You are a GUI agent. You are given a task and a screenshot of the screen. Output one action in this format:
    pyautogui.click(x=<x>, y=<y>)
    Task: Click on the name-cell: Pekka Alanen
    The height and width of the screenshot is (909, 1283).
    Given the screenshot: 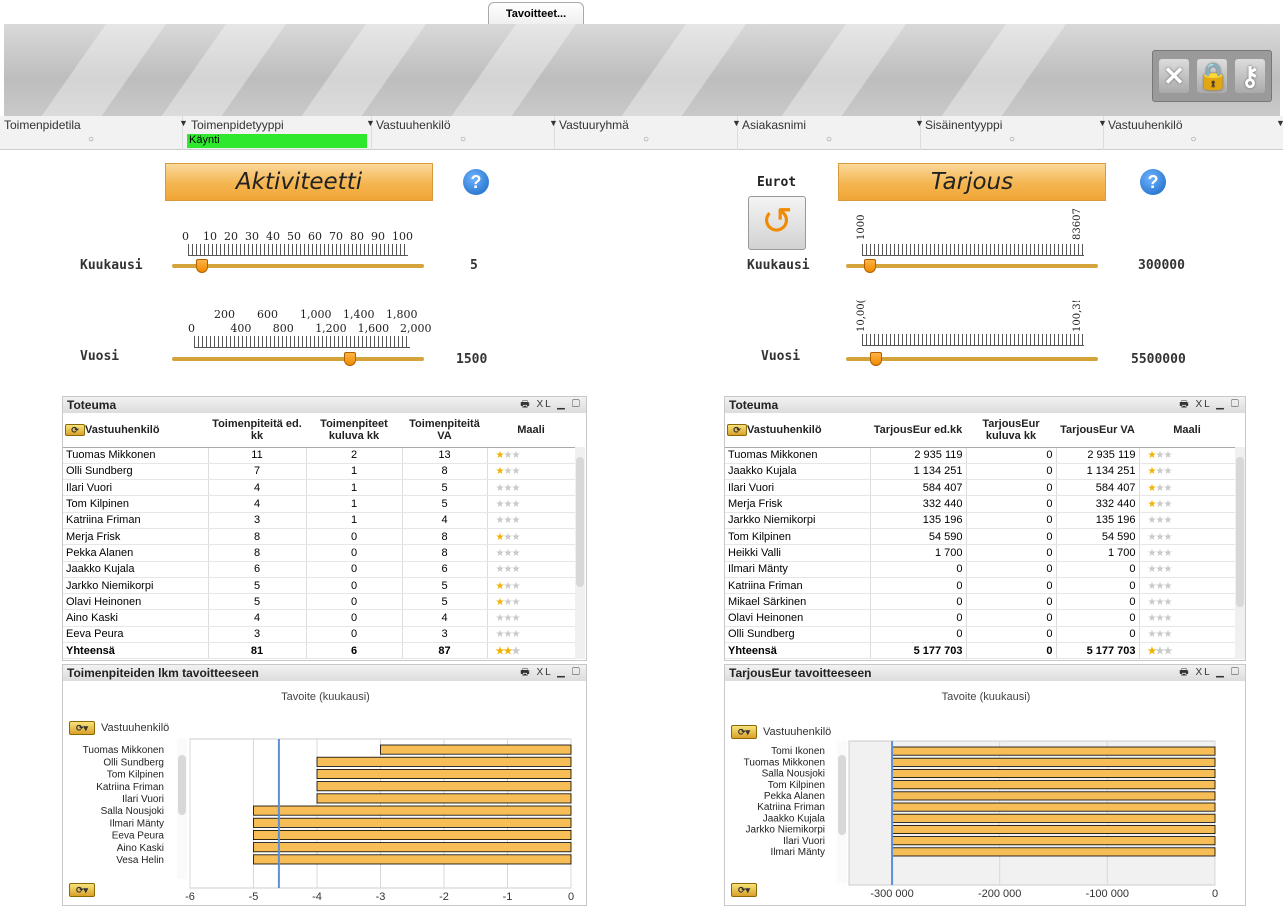 What is the action you would take?
    pyautogui.click(x=136, y=553)
    